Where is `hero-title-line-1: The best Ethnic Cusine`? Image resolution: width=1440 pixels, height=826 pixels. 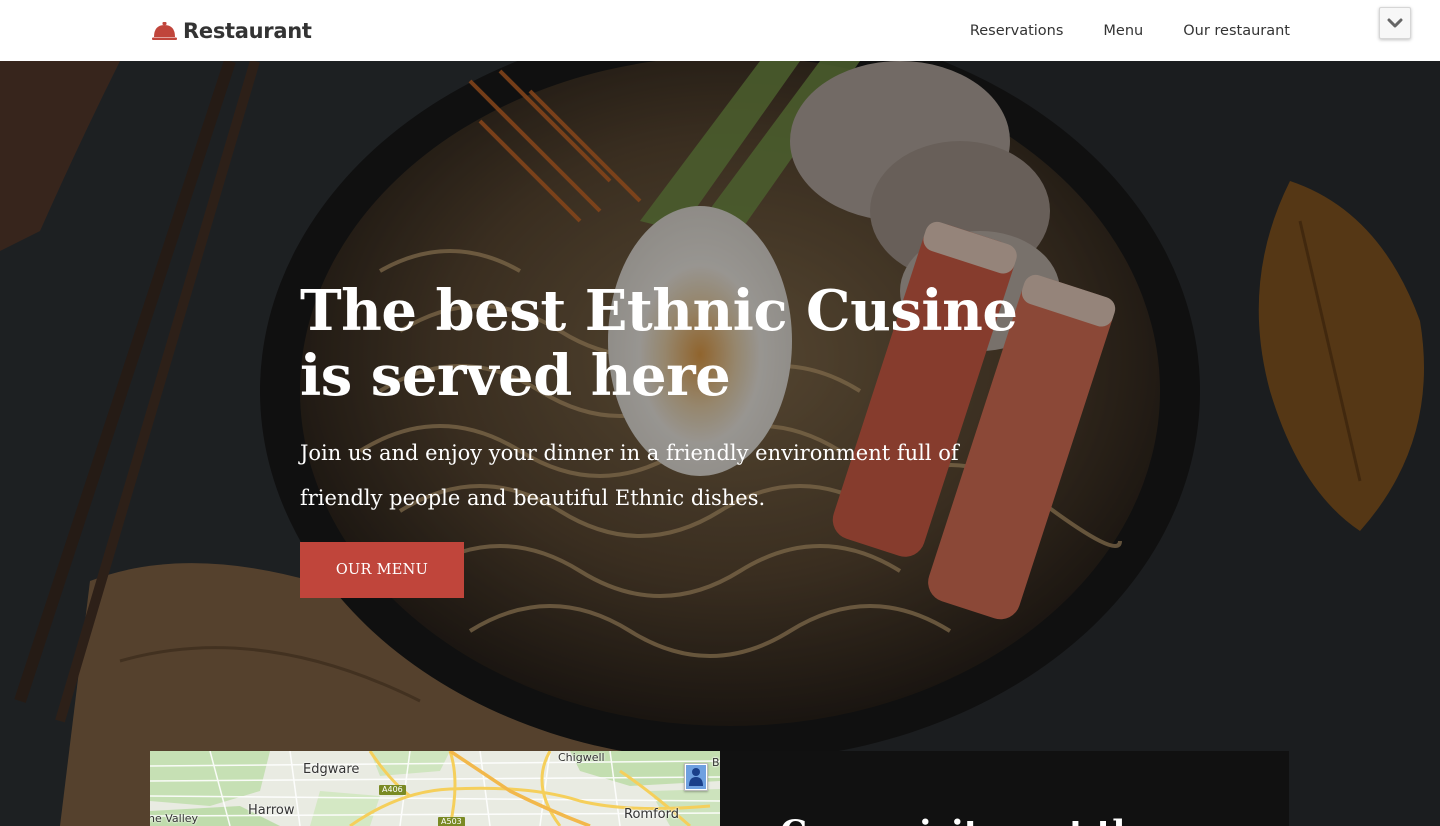 hero-title-line-1: The best Ethnic Cusine is located at coordinates (659, 311).